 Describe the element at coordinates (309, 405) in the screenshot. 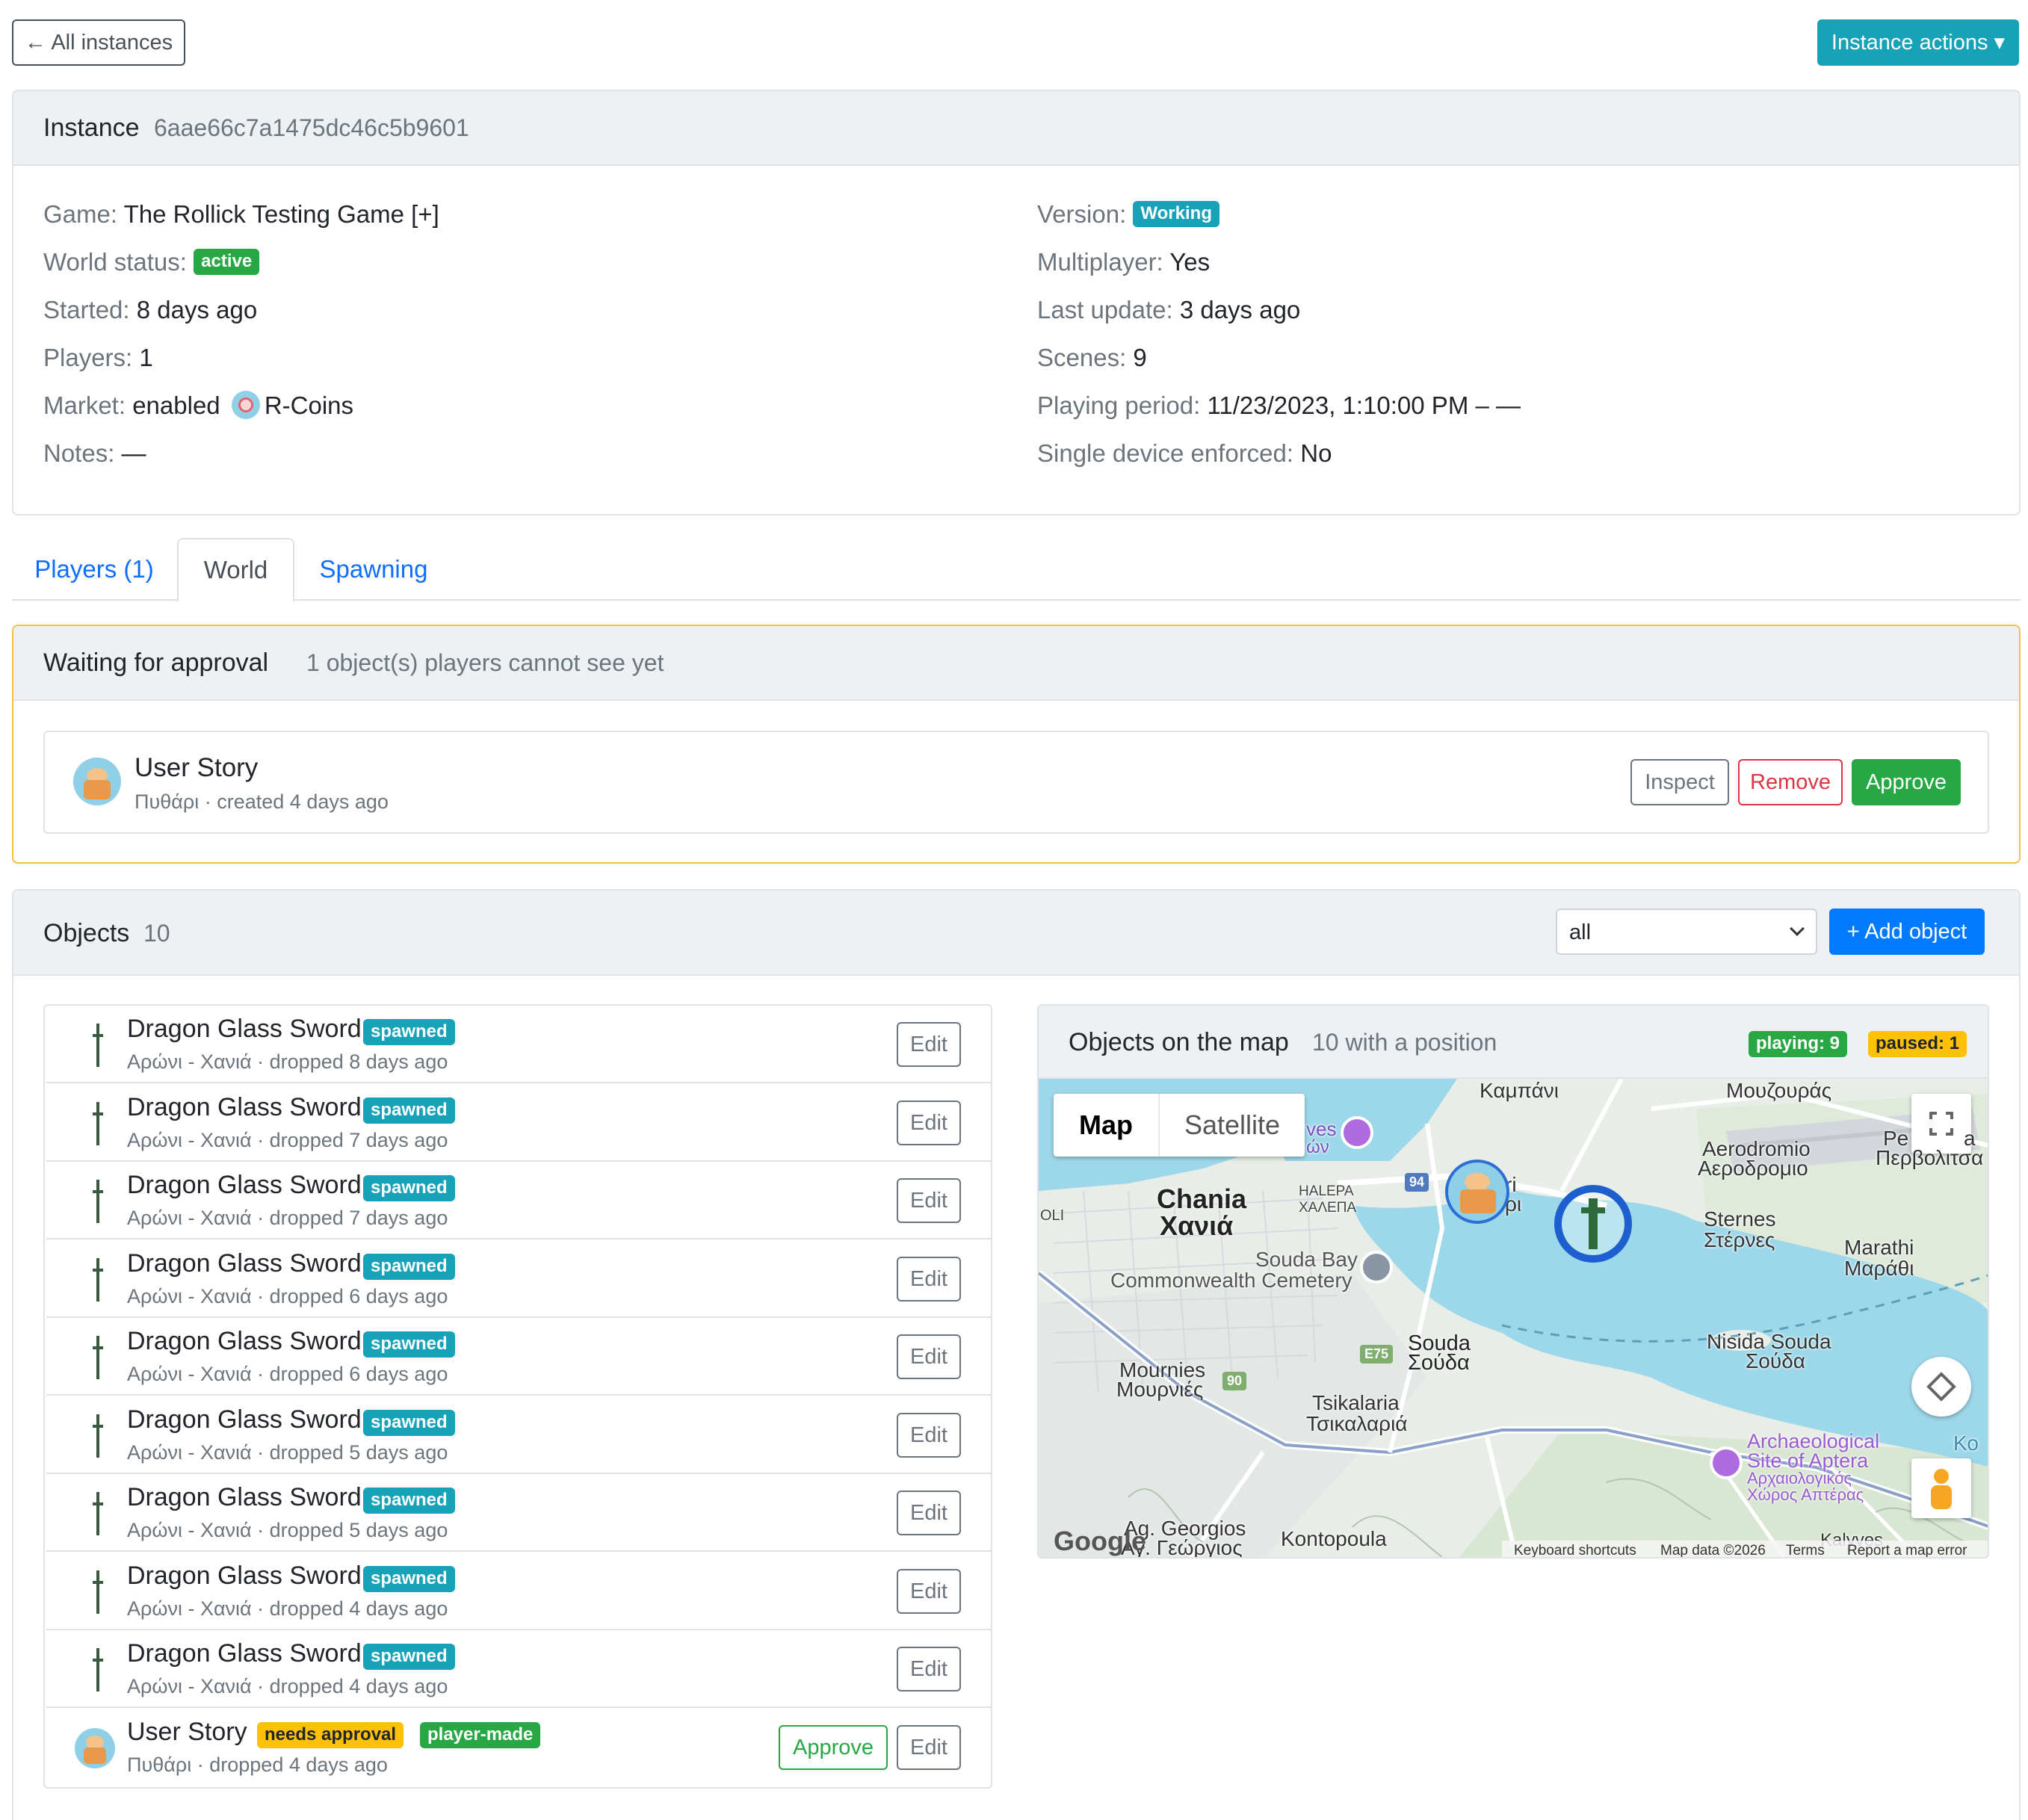

I see `currency-name: R-Coins` at that location.